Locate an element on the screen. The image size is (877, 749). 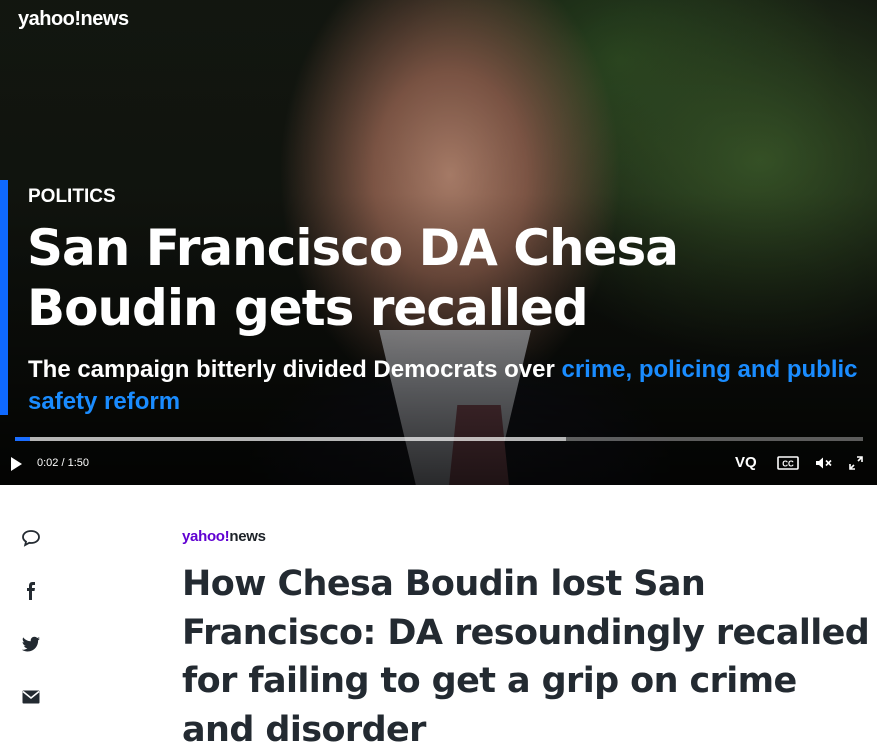
video-progress-bar is located at coordinates (439, 439).